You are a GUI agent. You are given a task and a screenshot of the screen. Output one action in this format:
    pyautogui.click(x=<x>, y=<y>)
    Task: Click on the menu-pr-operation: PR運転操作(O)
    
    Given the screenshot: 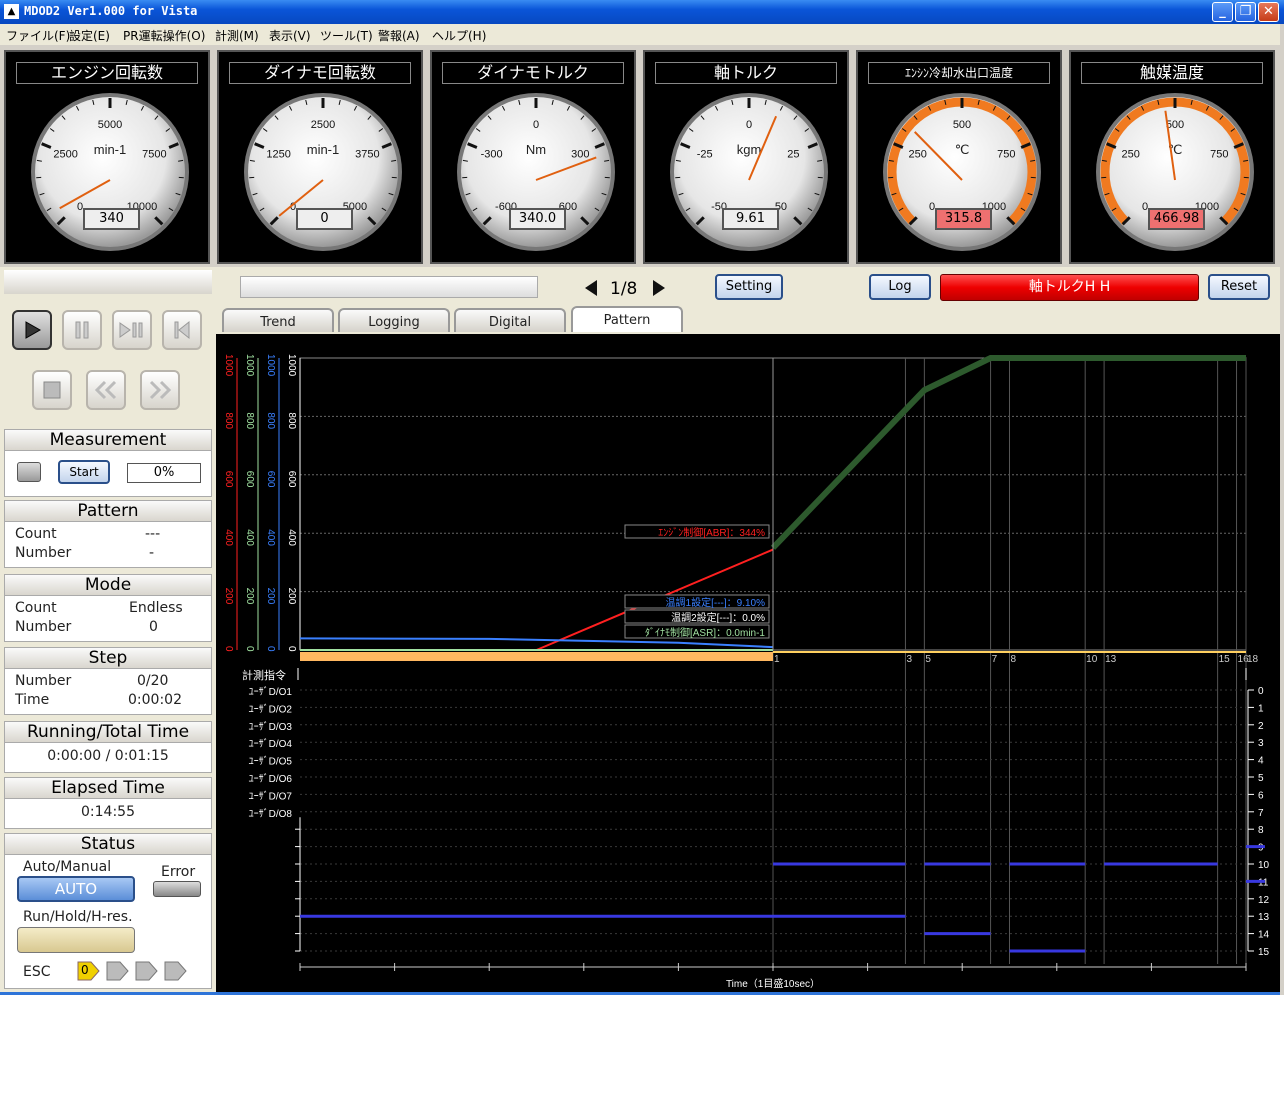 What is the action you would take?
    pyautogui.click(x=164, y=35)
    